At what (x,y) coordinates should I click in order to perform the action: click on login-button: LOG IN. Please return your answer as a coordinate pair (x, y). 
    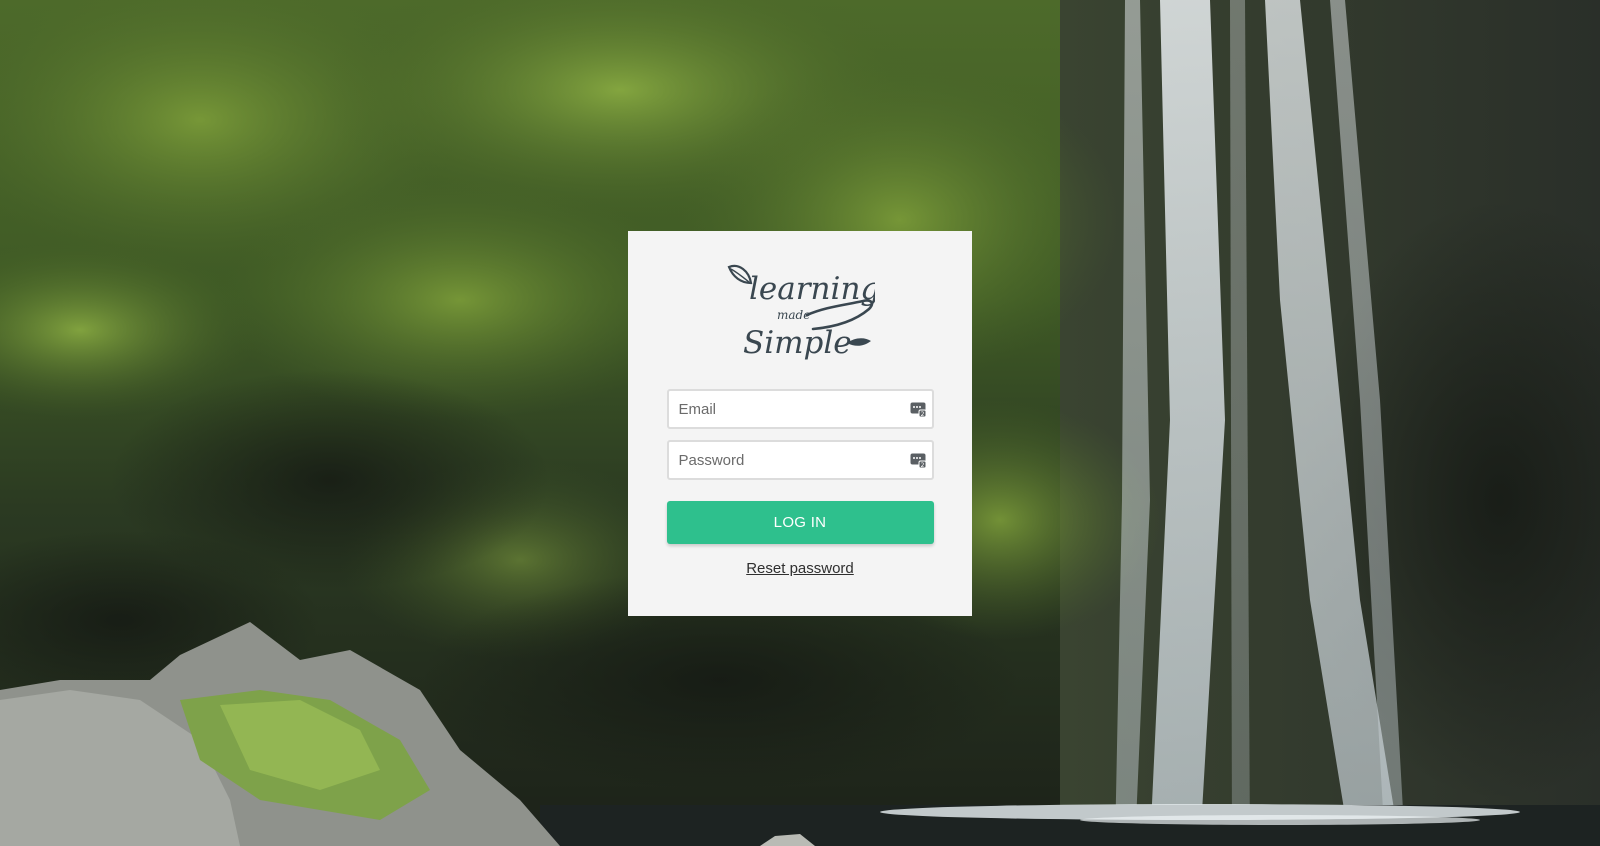
    Looking at the image, I should click on (800, 522).